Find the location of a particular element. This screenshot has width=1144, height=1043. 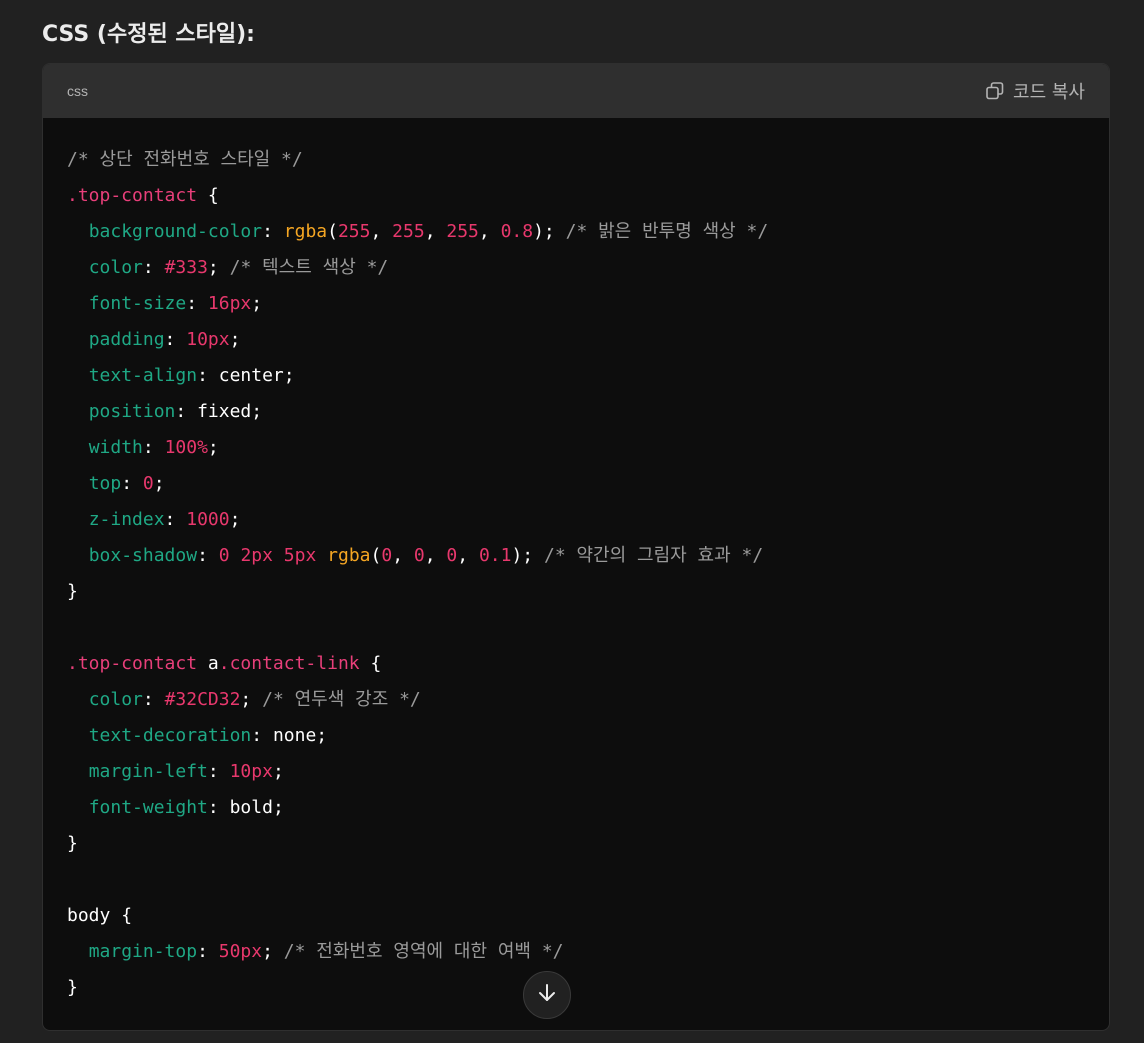

code-token-punct: ( is located at coordinates (332, 231).